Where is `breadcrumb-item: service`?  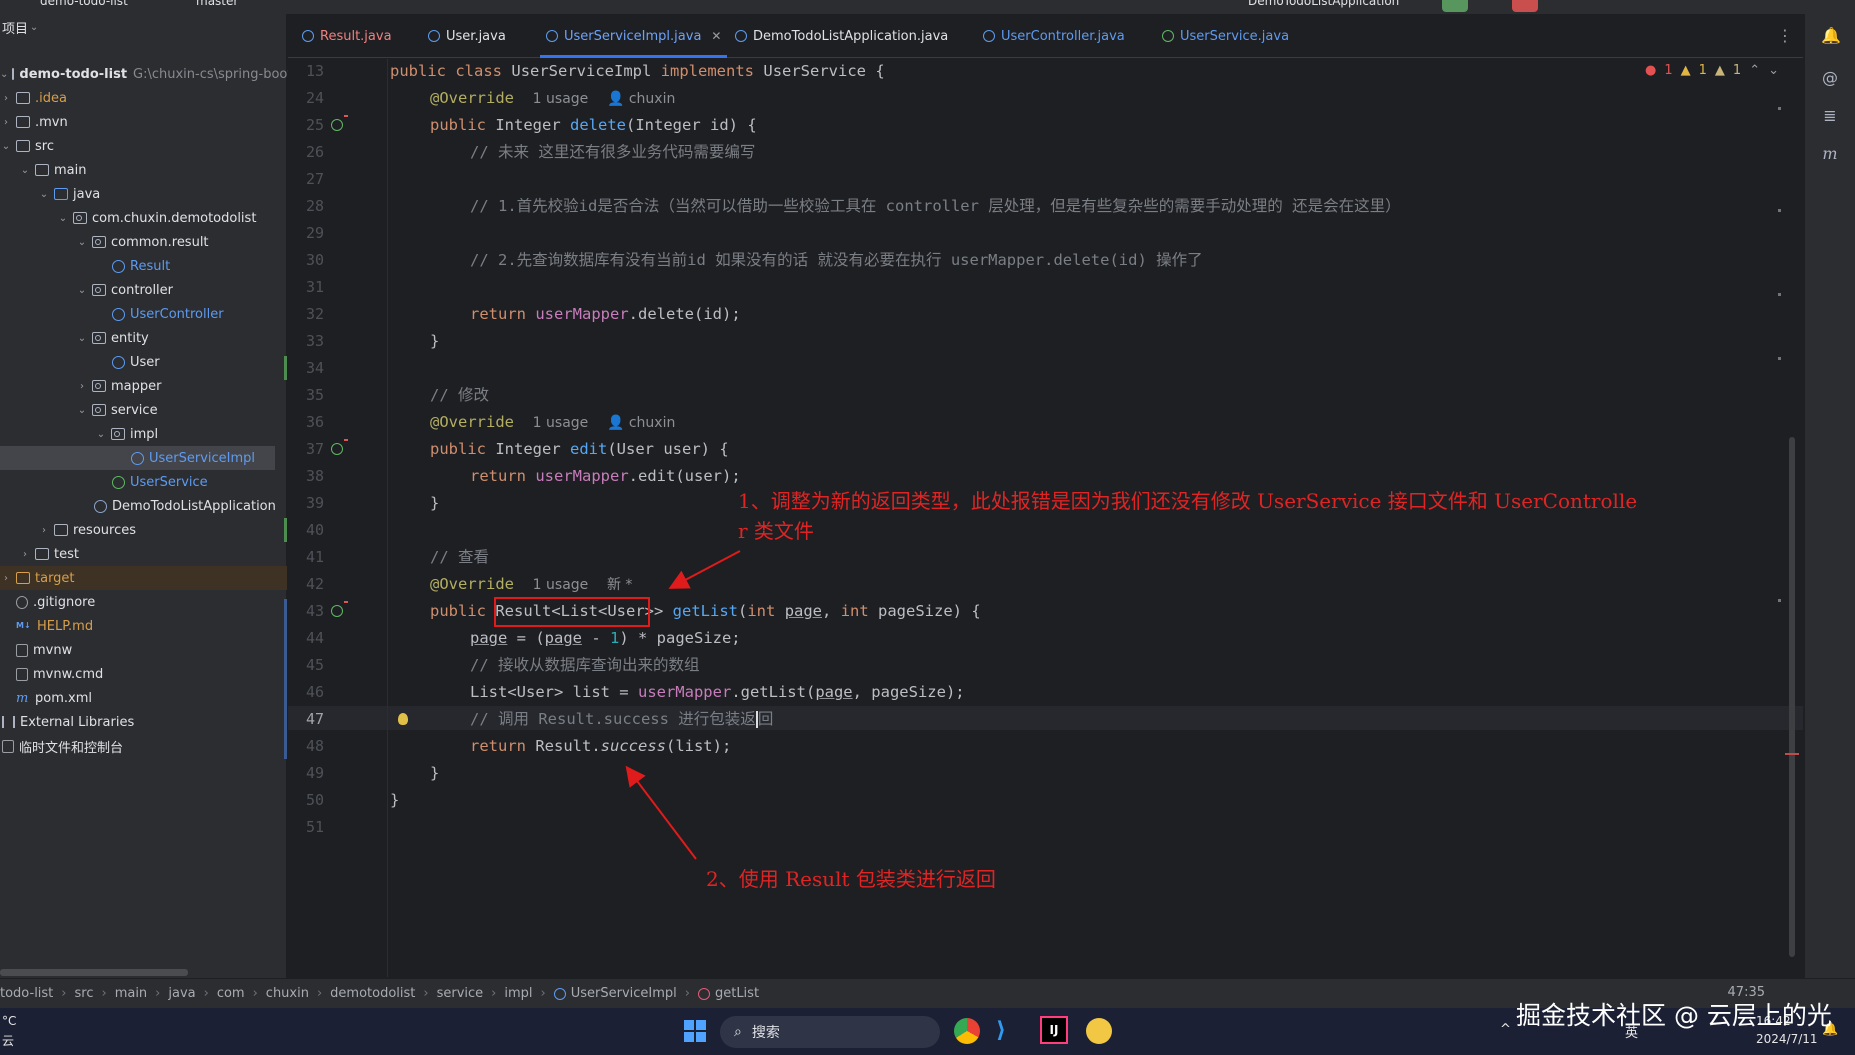 breadcrumb-item: service is located at coordinates (460, 993).